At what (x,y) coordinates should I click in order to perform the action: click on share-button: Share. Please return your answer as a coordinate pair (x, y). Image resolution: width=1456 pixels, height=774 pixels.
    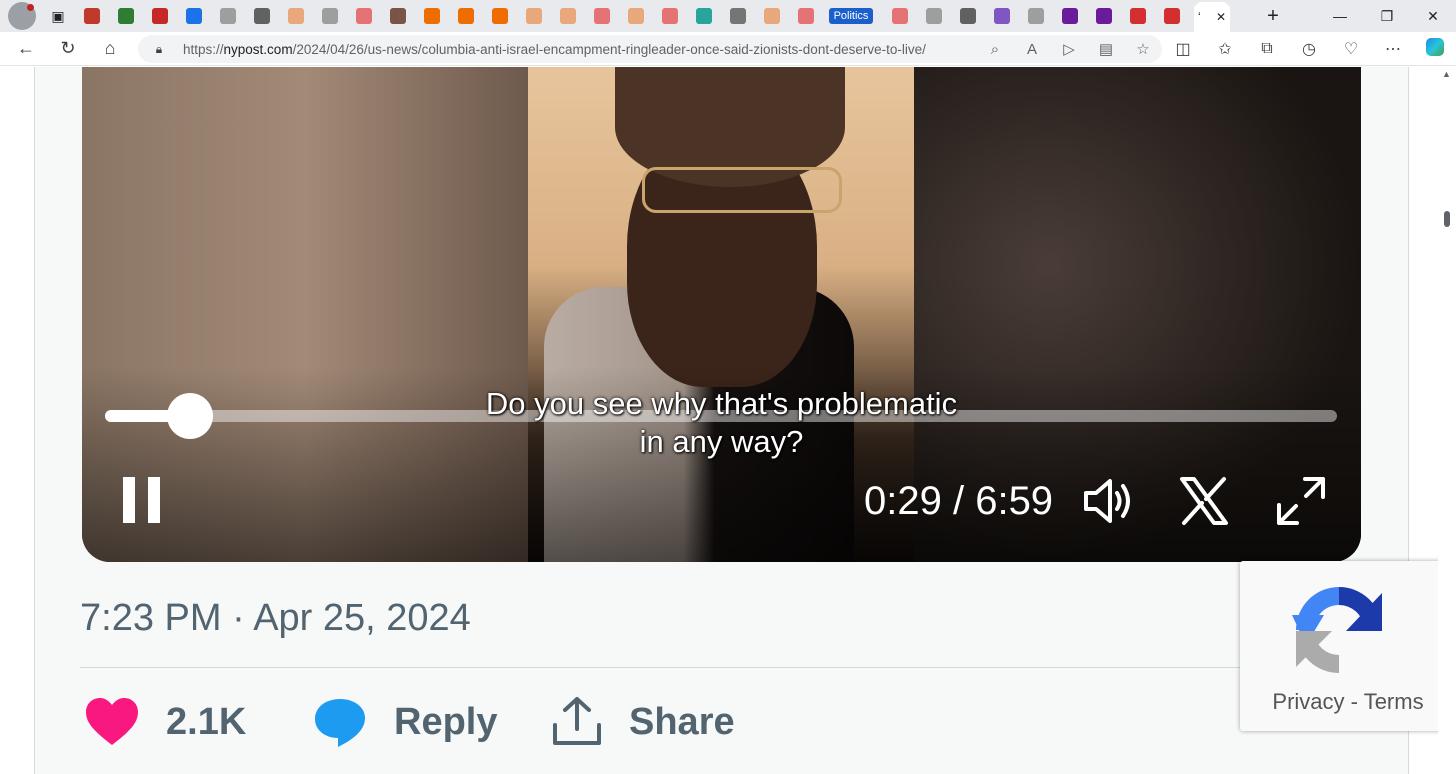
    Looking at the image, I should click on (682, 722).